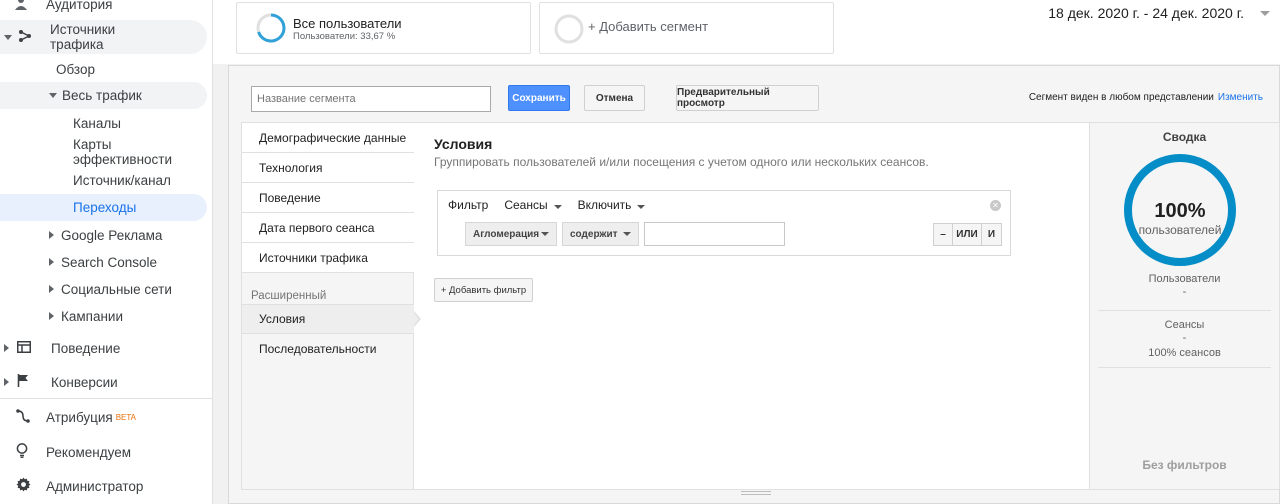  Describe the element at coordinates (109, 262) in the screenshot. I see `sidebar-label-search-console: Search Console` at that location.